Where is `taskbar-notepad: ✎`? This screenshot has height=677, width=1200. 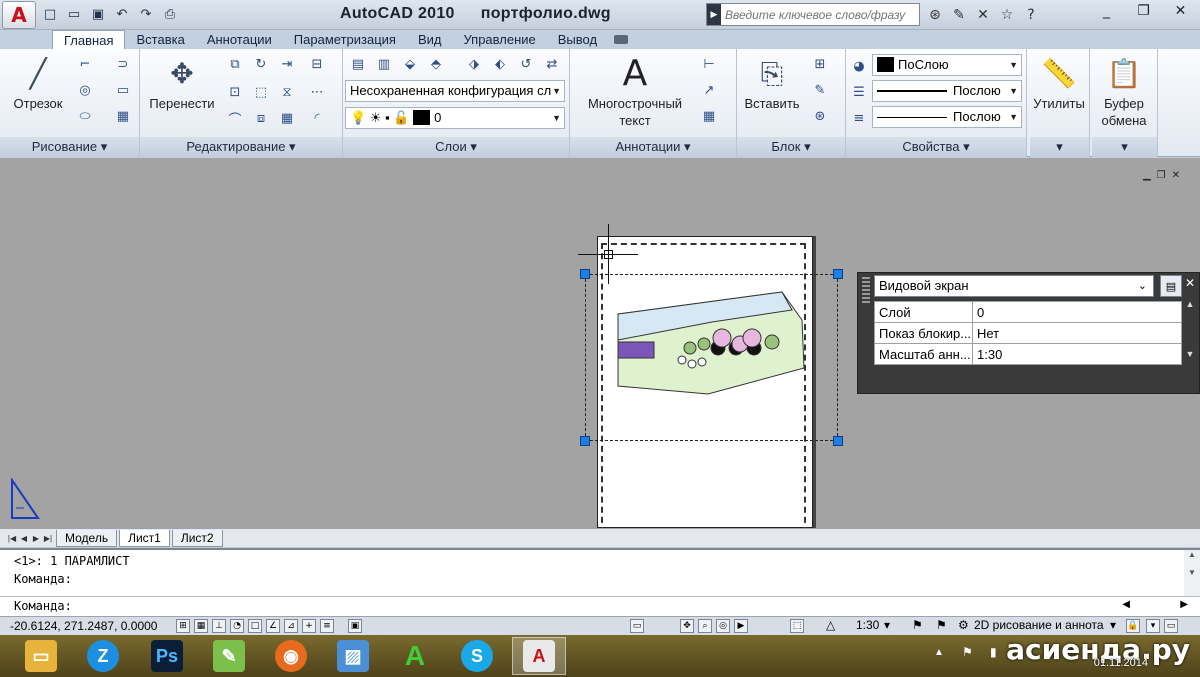 taskbar-notepad: ✎ is located at coordinates (229, 656).